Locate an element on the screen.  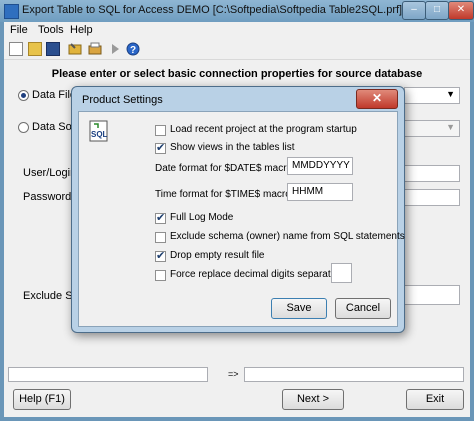
data-file-dropdown: ▼ is located at coordinates (432, 95).